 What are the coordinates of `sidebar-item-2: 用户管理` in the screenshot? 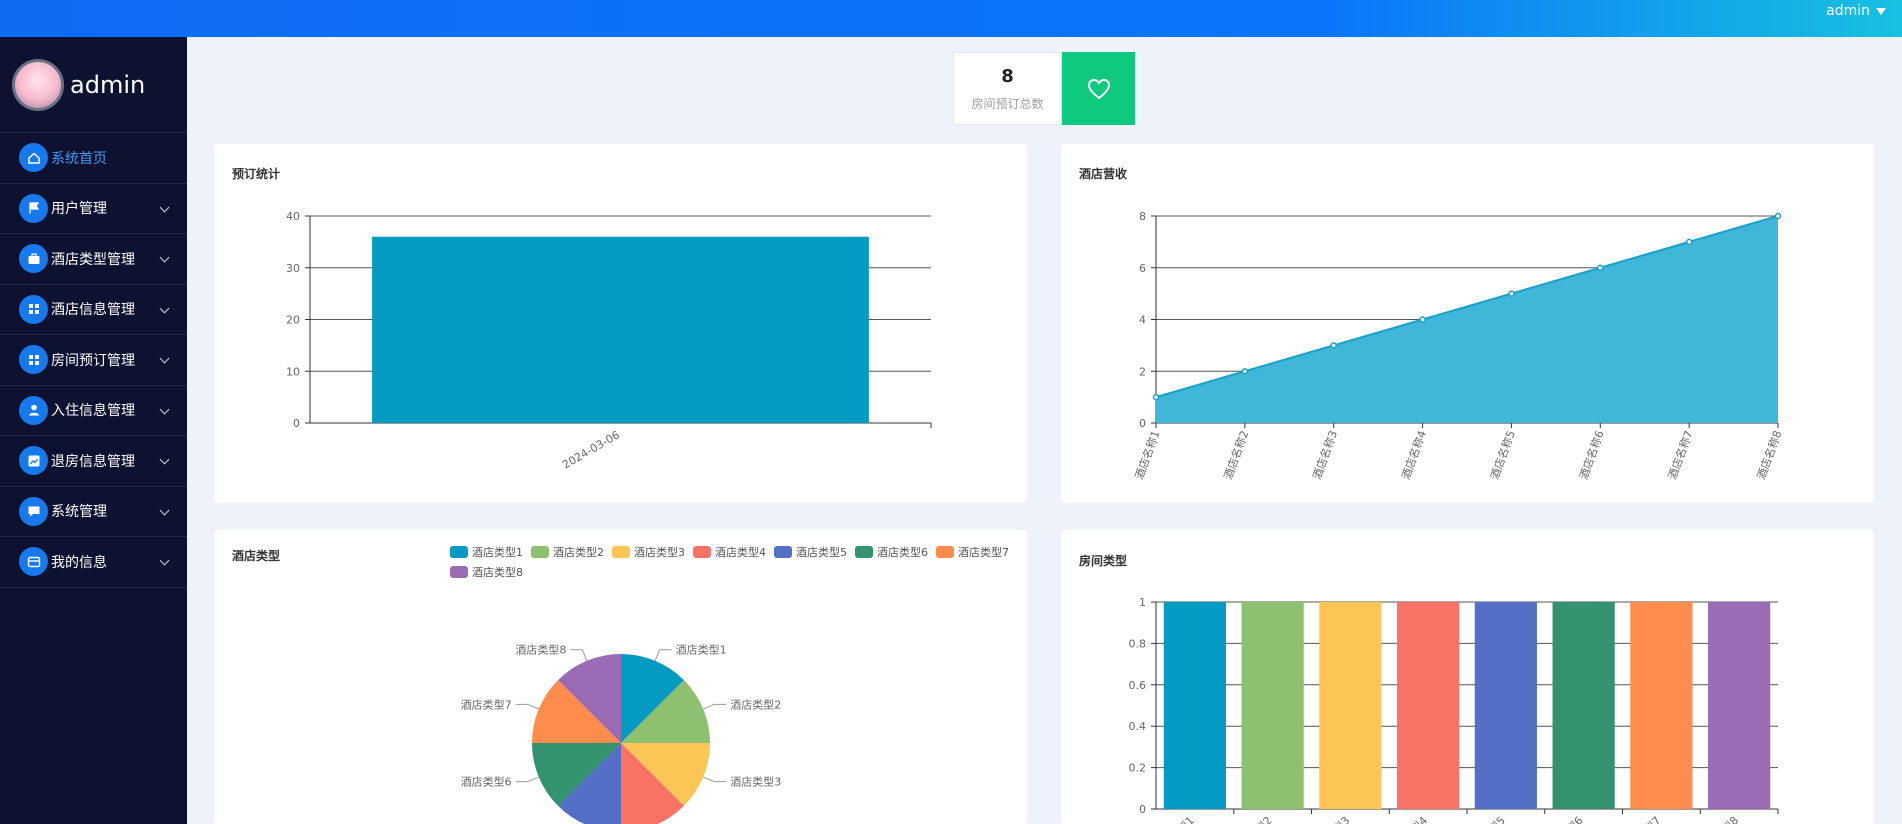 It's located at (93, 209).